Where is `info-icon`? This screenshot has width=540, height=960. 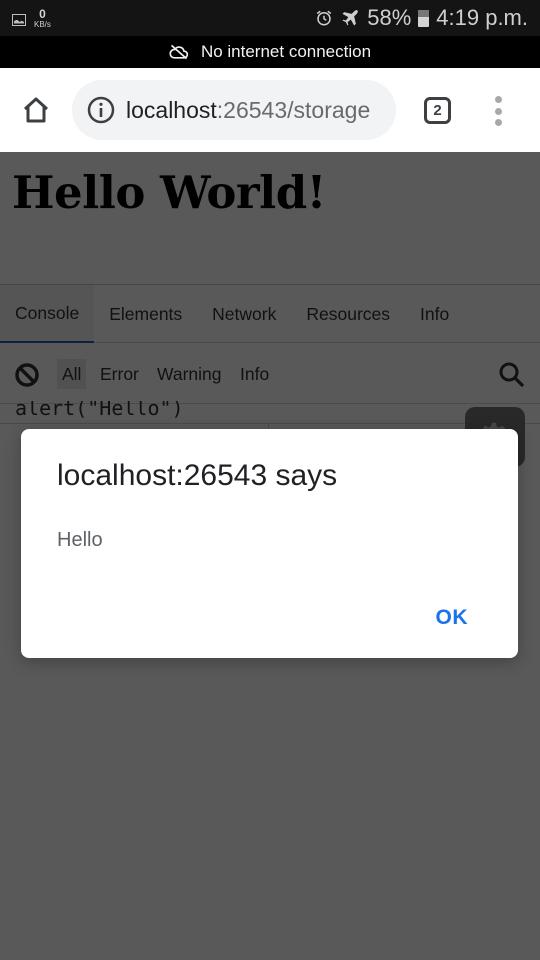
info-icon is located at coordinates (101, 110).